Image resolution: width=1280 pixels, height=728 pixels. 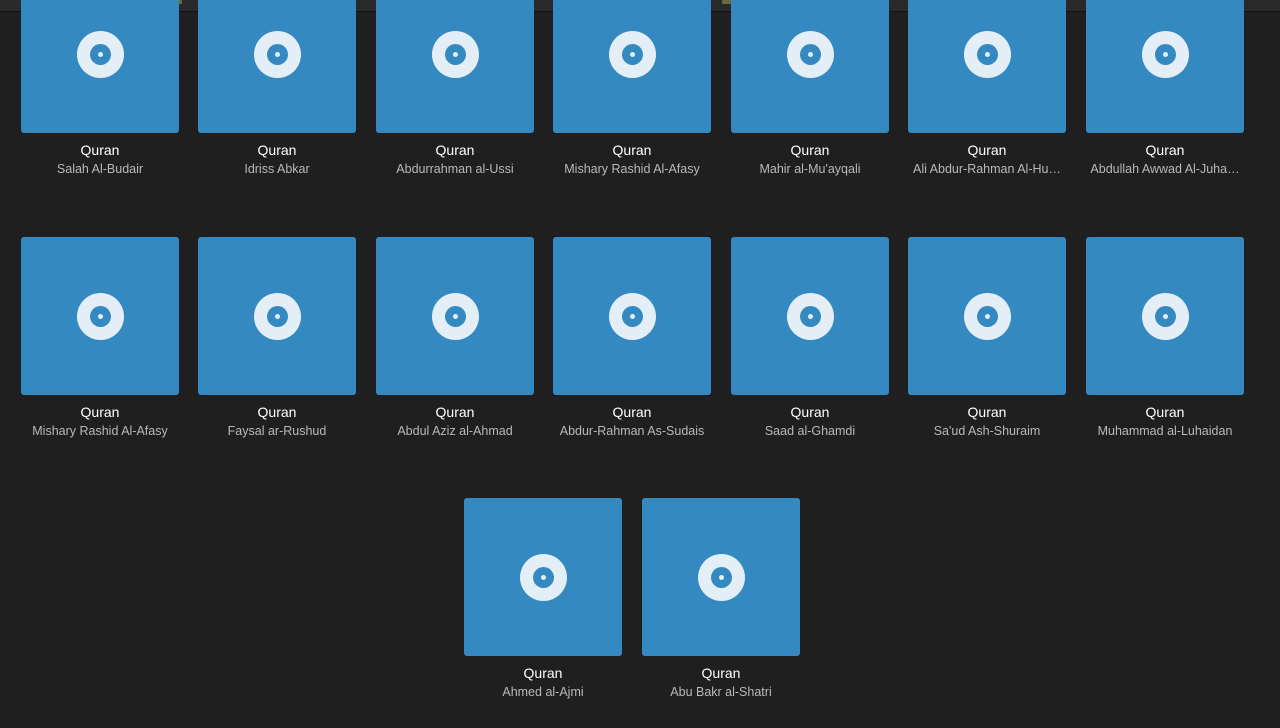 I want to click on album-artist: Sa'ud Ash-Shuraim, so click(x=987, y=431).